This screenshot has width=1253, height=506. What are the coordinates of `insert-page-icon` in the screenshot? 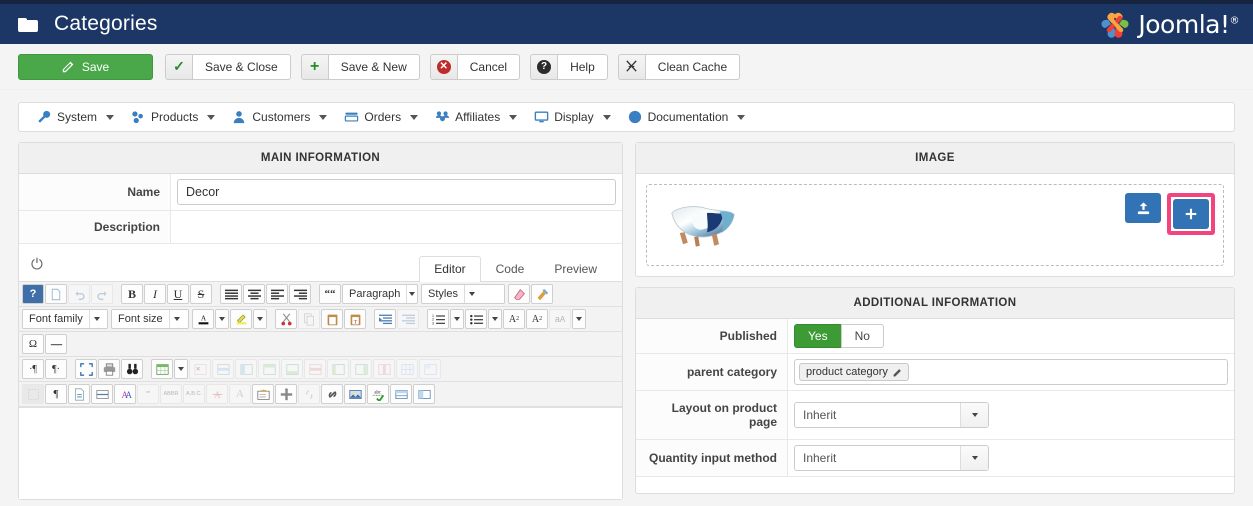 It's located at (79, 394).